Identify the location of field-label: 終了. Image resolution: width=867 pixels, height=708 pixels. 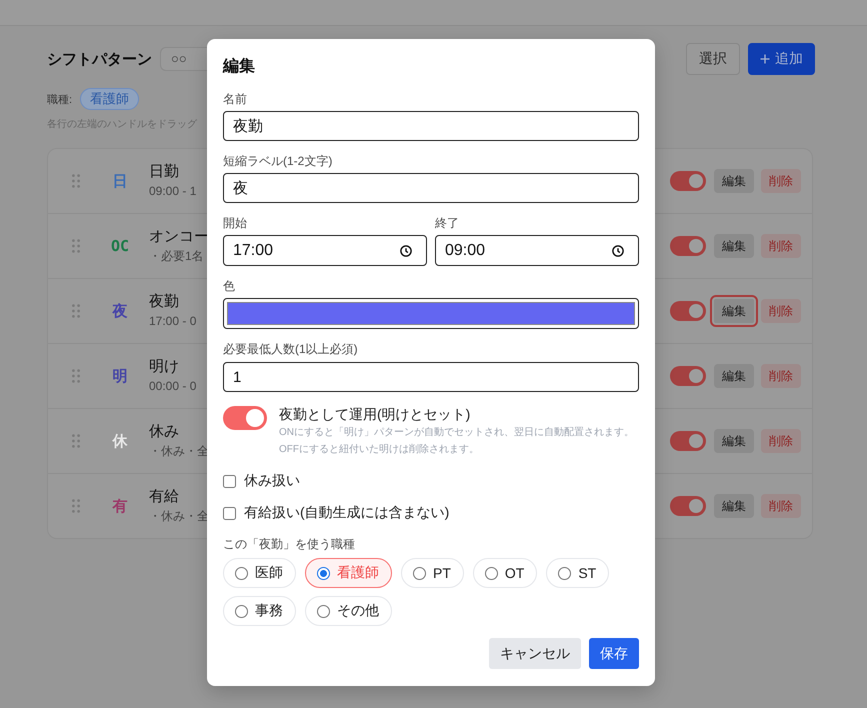
(447, 223).